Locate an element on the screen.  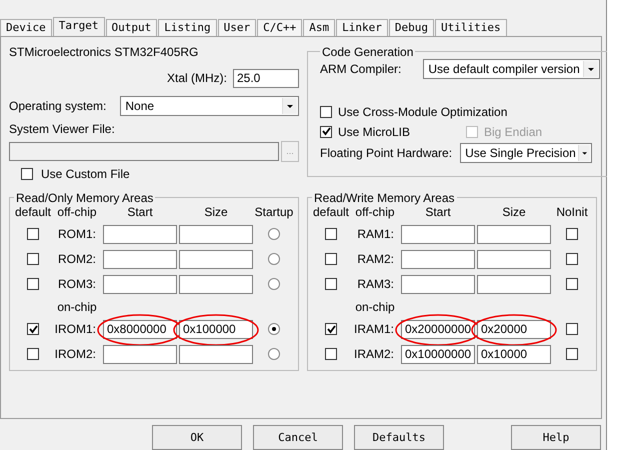
row-label: ROM2: is located at coordinates (77, 259).